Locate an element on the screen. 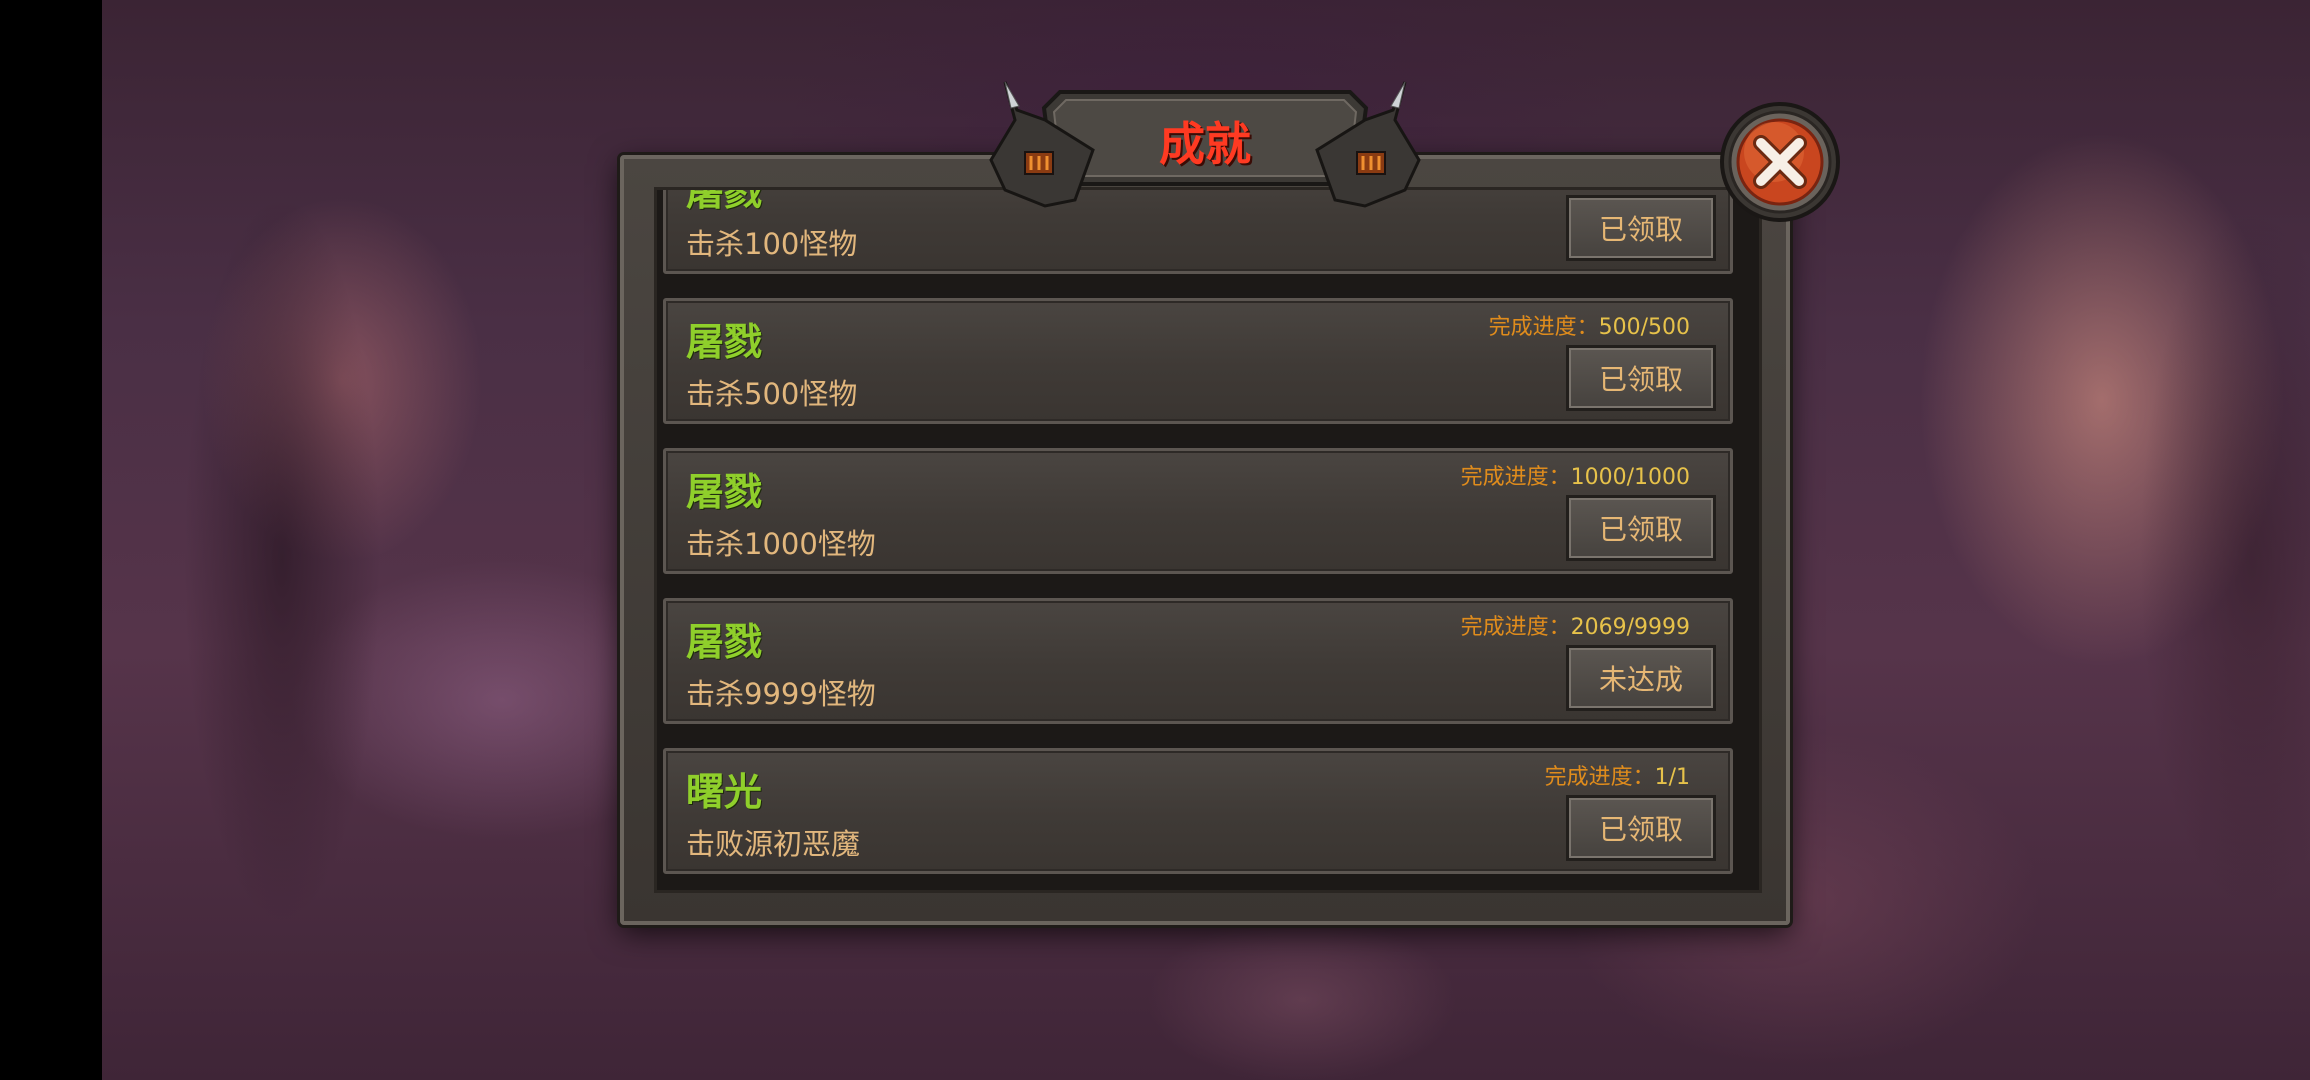  achievement-row: 屠戮 击杀100怪物 已领取 is located at coordinates (1198, 230).